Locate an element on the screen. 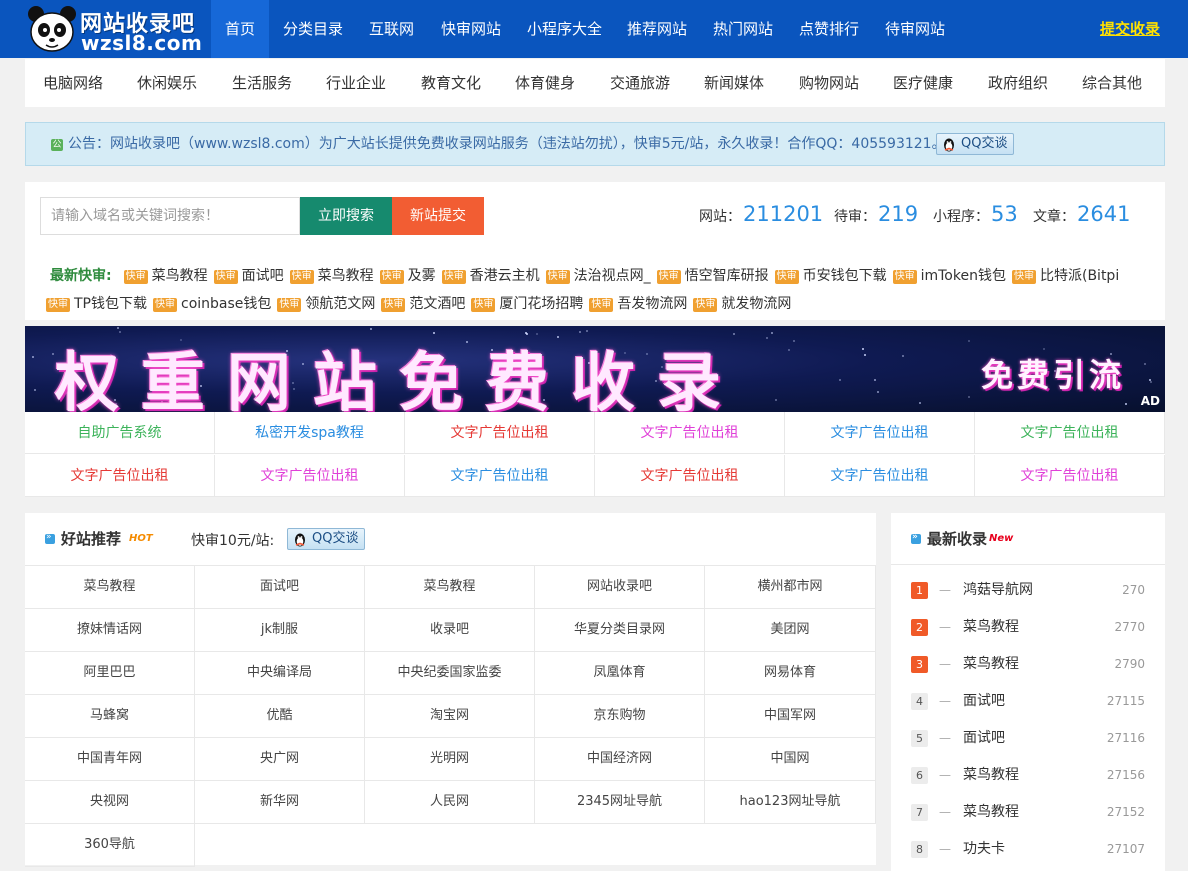 Image resolution: width=1188 pixels, height=871 pixels. latest-fast-review-item: 吾发物流网 is located at coordinates (652, 304).